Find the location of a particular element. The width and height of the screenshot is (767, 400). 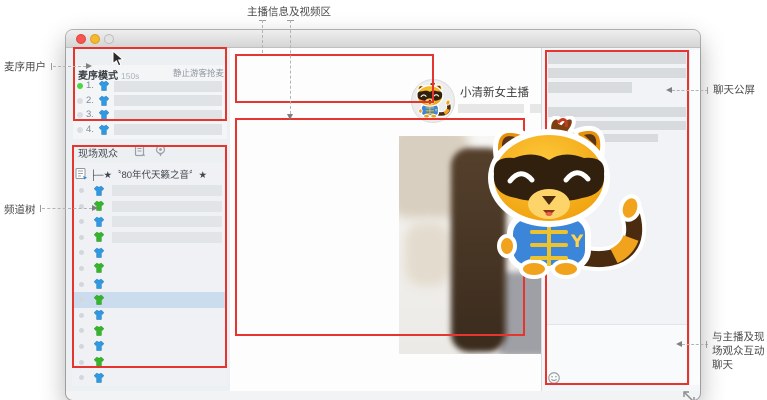

close-button is located at coordinates (81, 39).